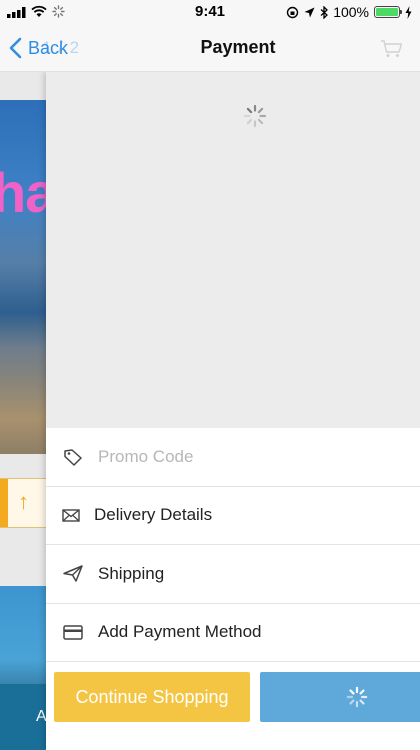  What do you see at coordinates (238, 47) in the screenshot?
I see `page-title: Payment` at bounding box center [238, 47].